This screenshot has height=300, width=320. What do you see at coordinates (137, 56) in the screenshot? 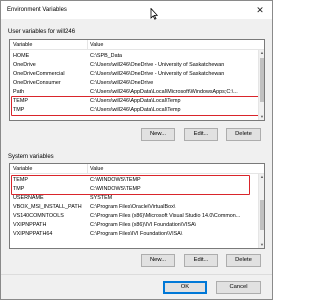
I see `table-row: HOME C:\SPB_Data` at bounding box center [137, 56].